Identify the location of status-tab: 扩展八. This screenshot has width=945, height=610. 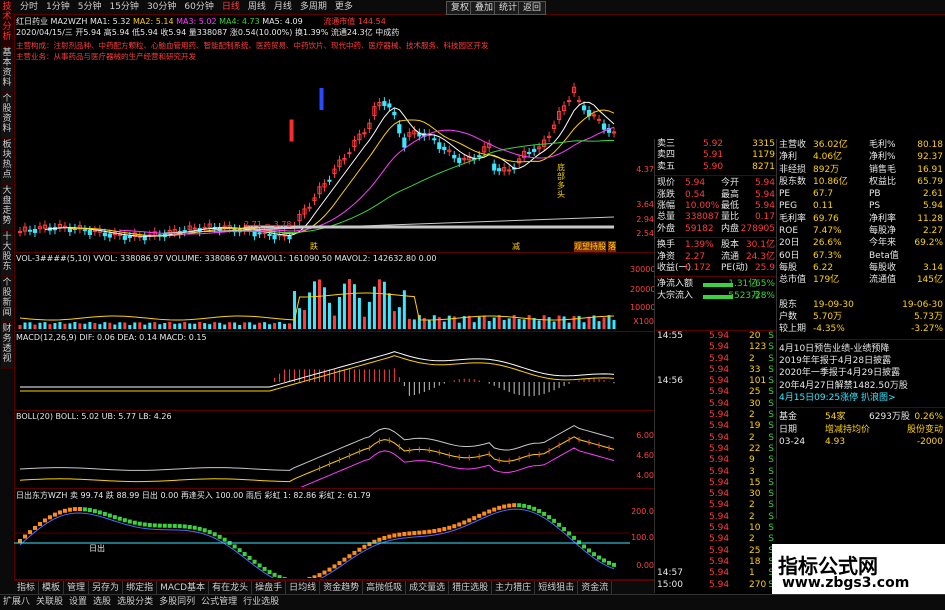
(16, 602).